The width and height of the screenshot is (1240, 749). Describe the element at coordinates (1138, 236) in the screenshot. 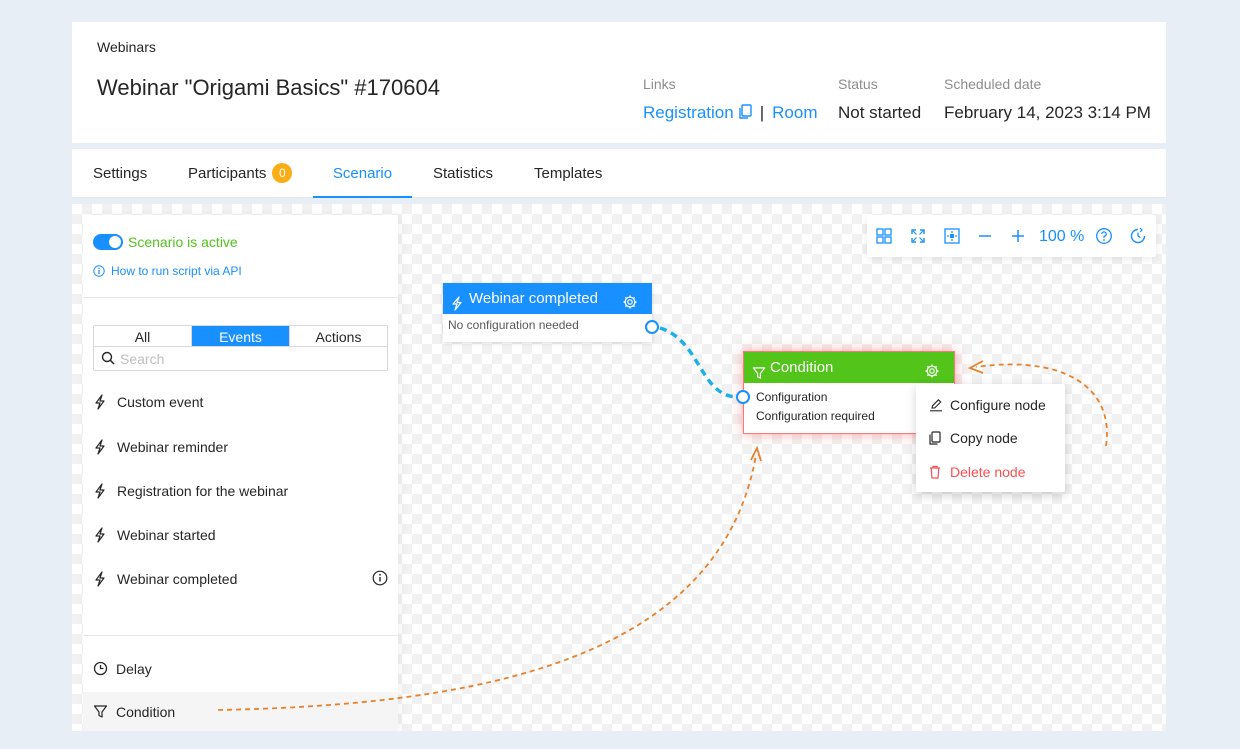

I see `history-icon` at that location.